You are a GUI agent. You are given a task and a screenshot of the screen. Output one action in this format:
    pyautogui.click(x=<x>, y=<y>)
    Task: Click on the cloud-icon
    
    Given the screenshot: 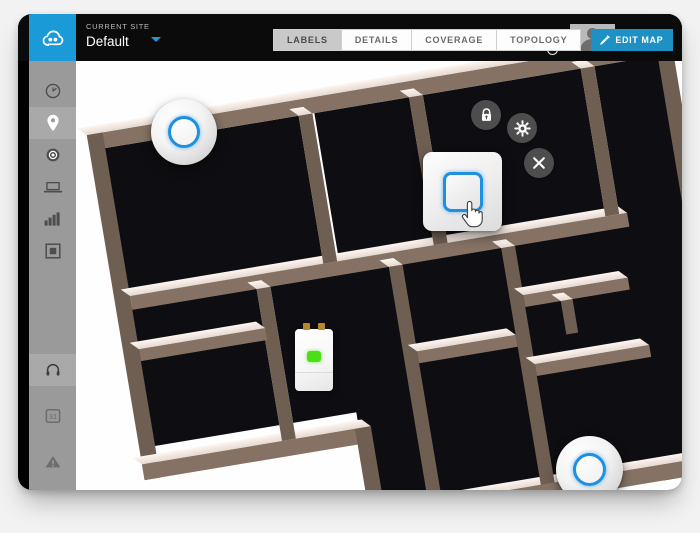 What is the action you would take?
    pyautogui.click(x=53, y=38)
    